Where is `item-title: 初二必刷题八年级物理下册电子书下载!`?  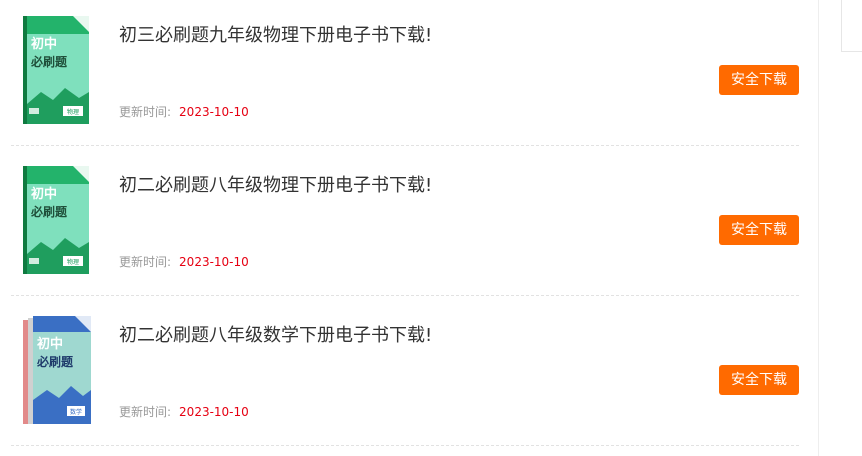 item-title: 初二必刷题八年级物理下册电子书下载! is located at coordinates (275, 184).